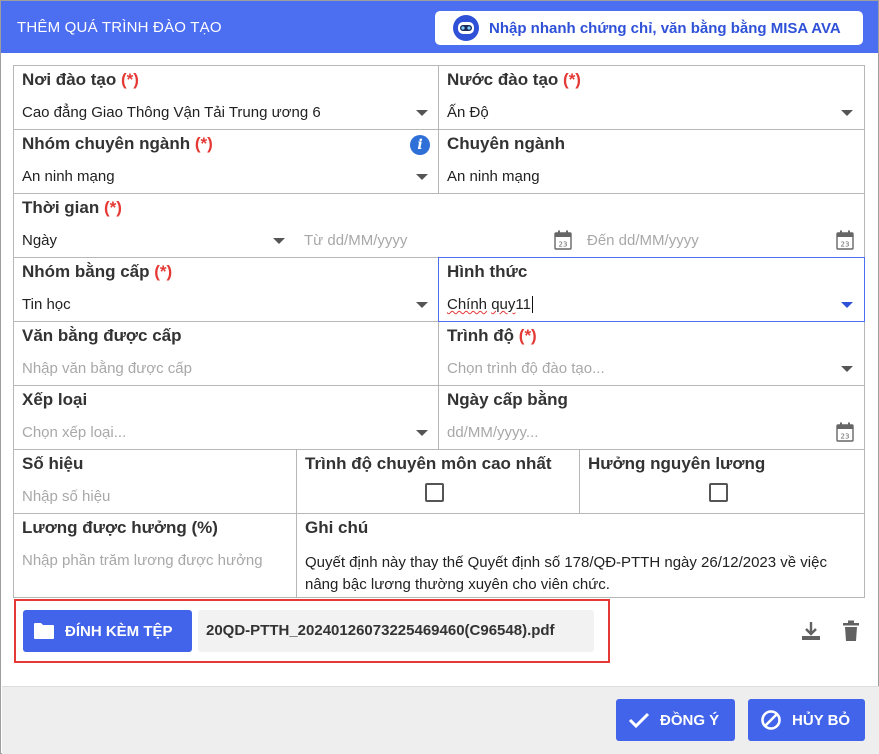 Image resolution: width=879 pixels, height=754 pixels. What do you see at coordinates (68, 176) in the screenshot?
I see `nhom-chuyen-nganh-value: An ninh mạng` at bounding box center [68, 176].